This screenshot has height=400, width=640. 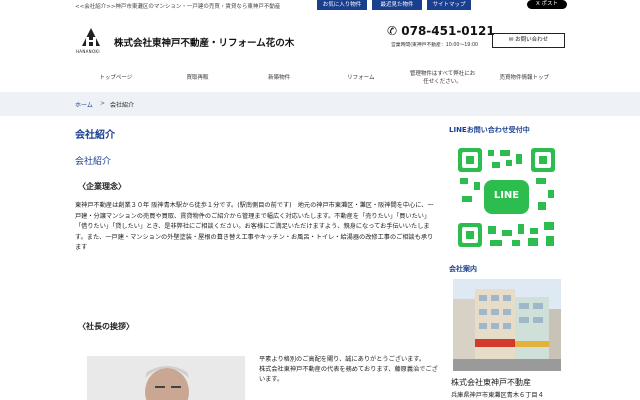 I want to click on line-qr-code: LINE, so click(x=506, y=197).